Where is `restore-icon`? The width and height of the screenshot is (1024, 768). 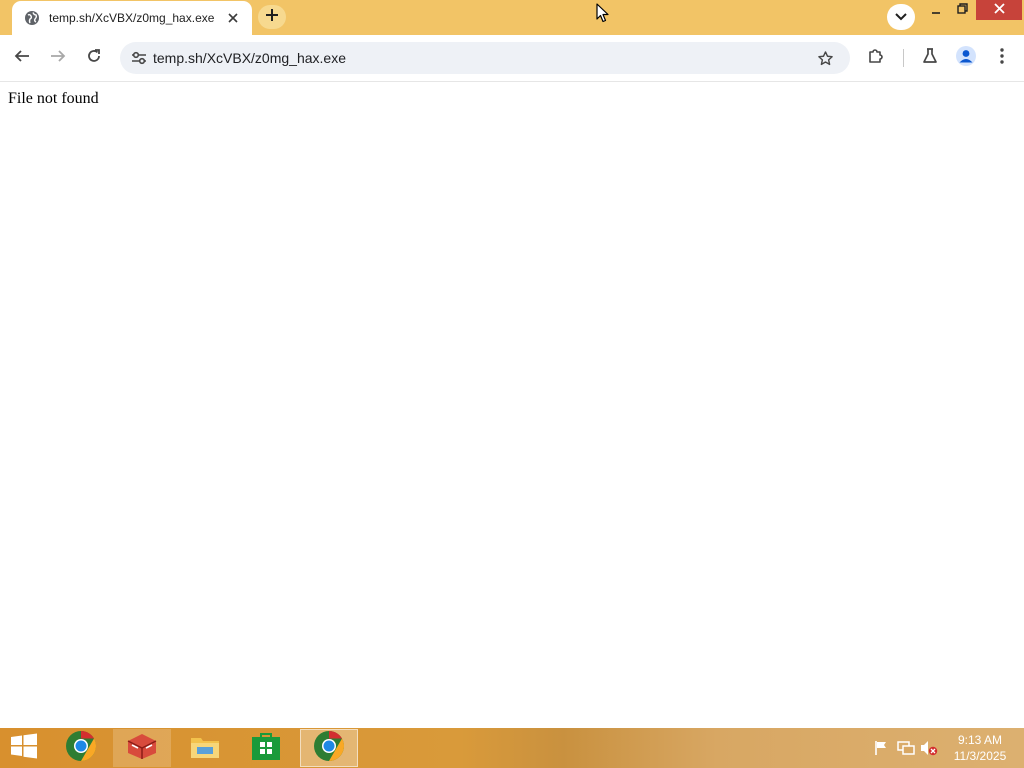
restore-icon is located at coordinates (962, 10).